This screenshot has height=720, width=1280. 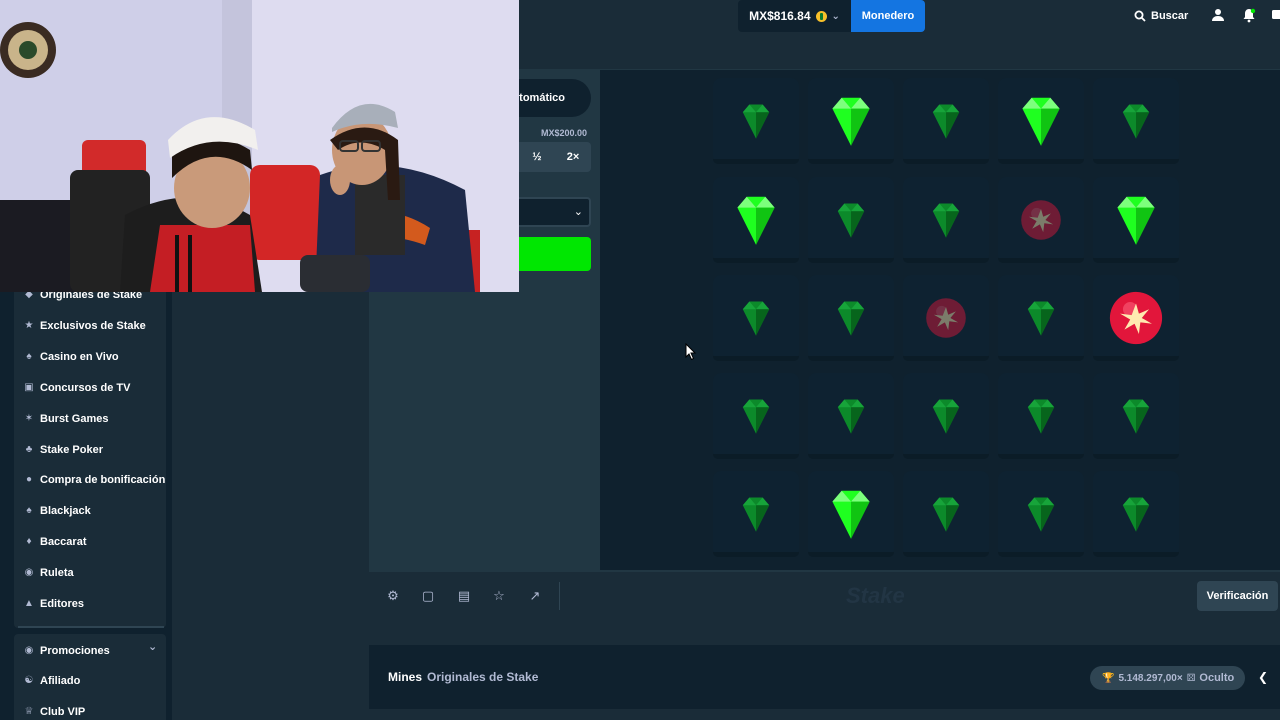 What do you see at coordinates (555, 212) in the screenshot?
I see `mines-count-select: ⌄` at bounding box center [555, 212].